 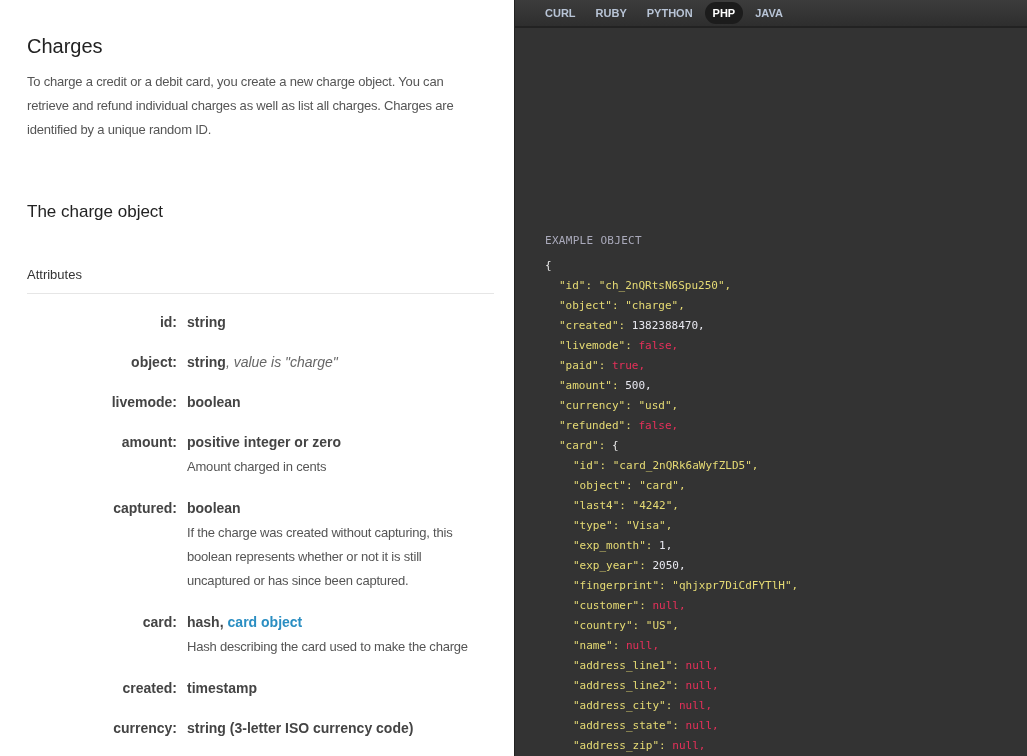 What do you see at coordinates (626, 626) in the screenshot?
I see `code-line: "country": "US",` at bounding box center [626, 626].